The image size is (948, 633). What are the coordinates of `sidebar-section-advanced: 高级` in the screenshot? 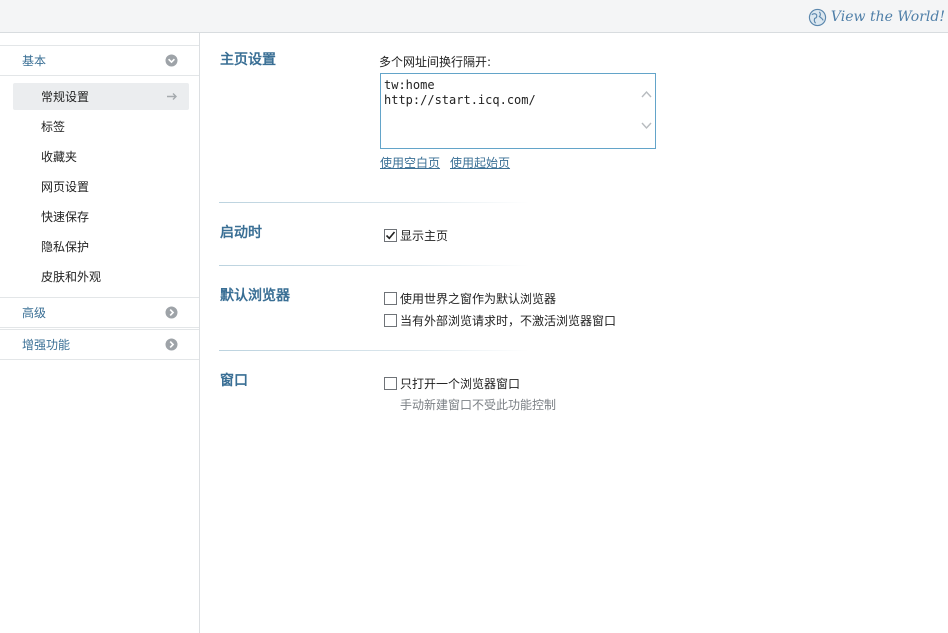 It's located at (99, 312).